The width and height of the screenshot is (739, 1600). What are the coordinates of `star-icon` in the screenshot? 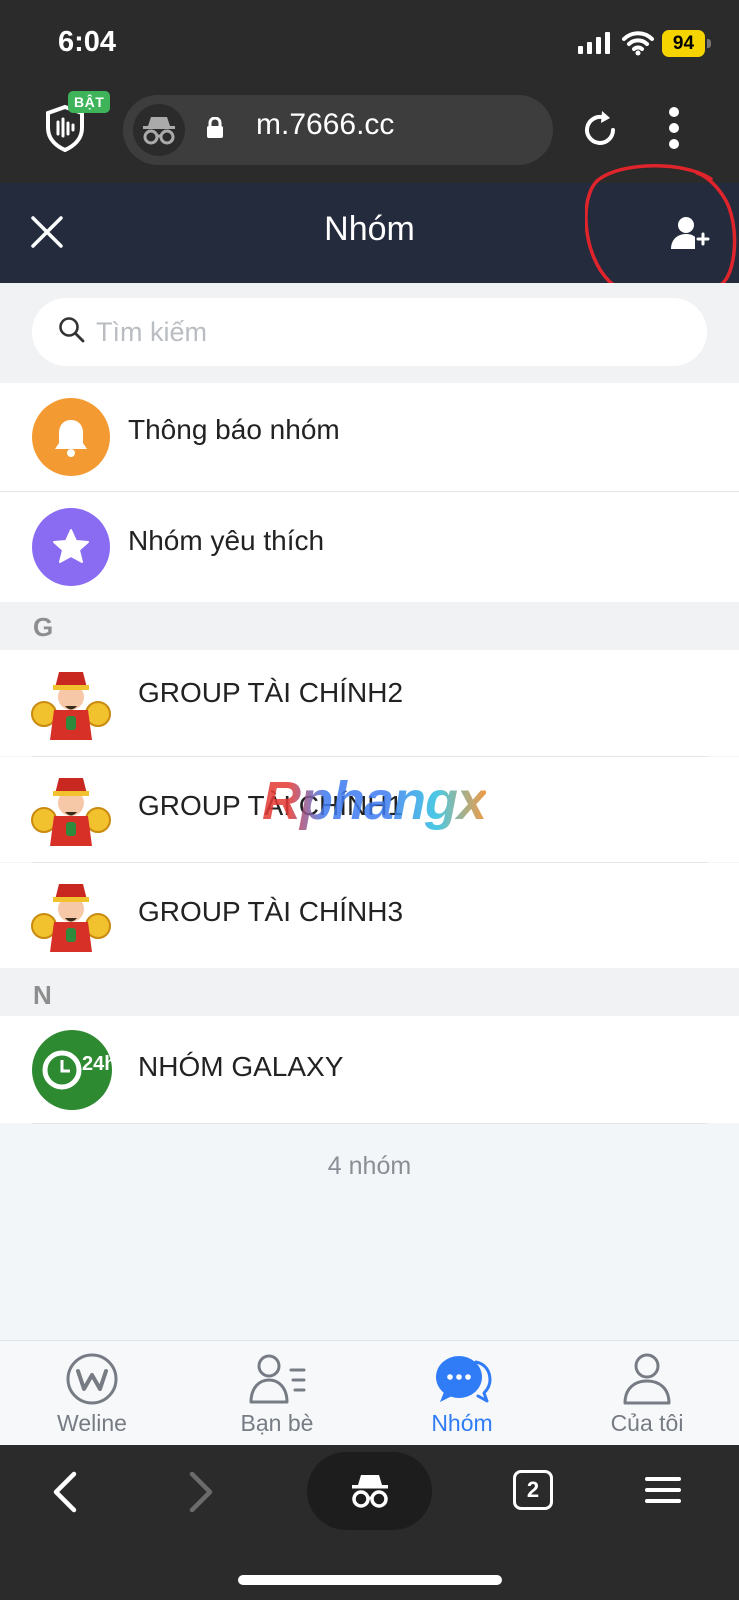 It's located at (71, 546).